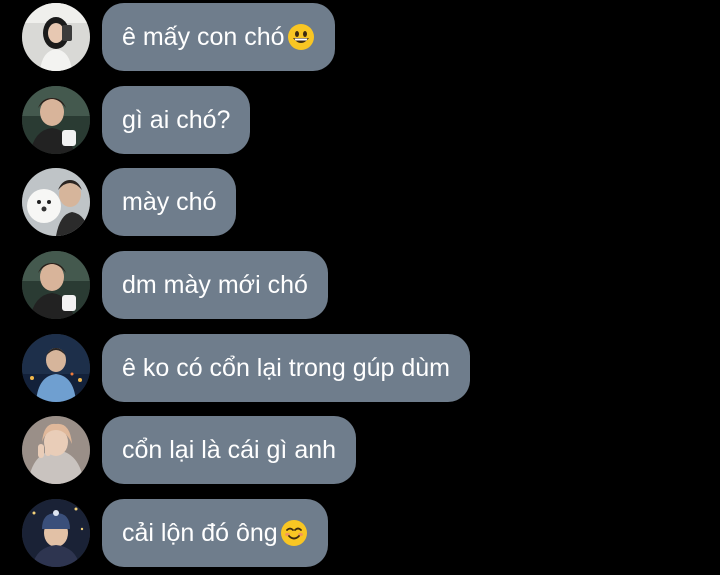  What do you see at coordinates (294, 533) in the screenshot?
I see `smiling-face-icon` at bounding box center [294, 533].